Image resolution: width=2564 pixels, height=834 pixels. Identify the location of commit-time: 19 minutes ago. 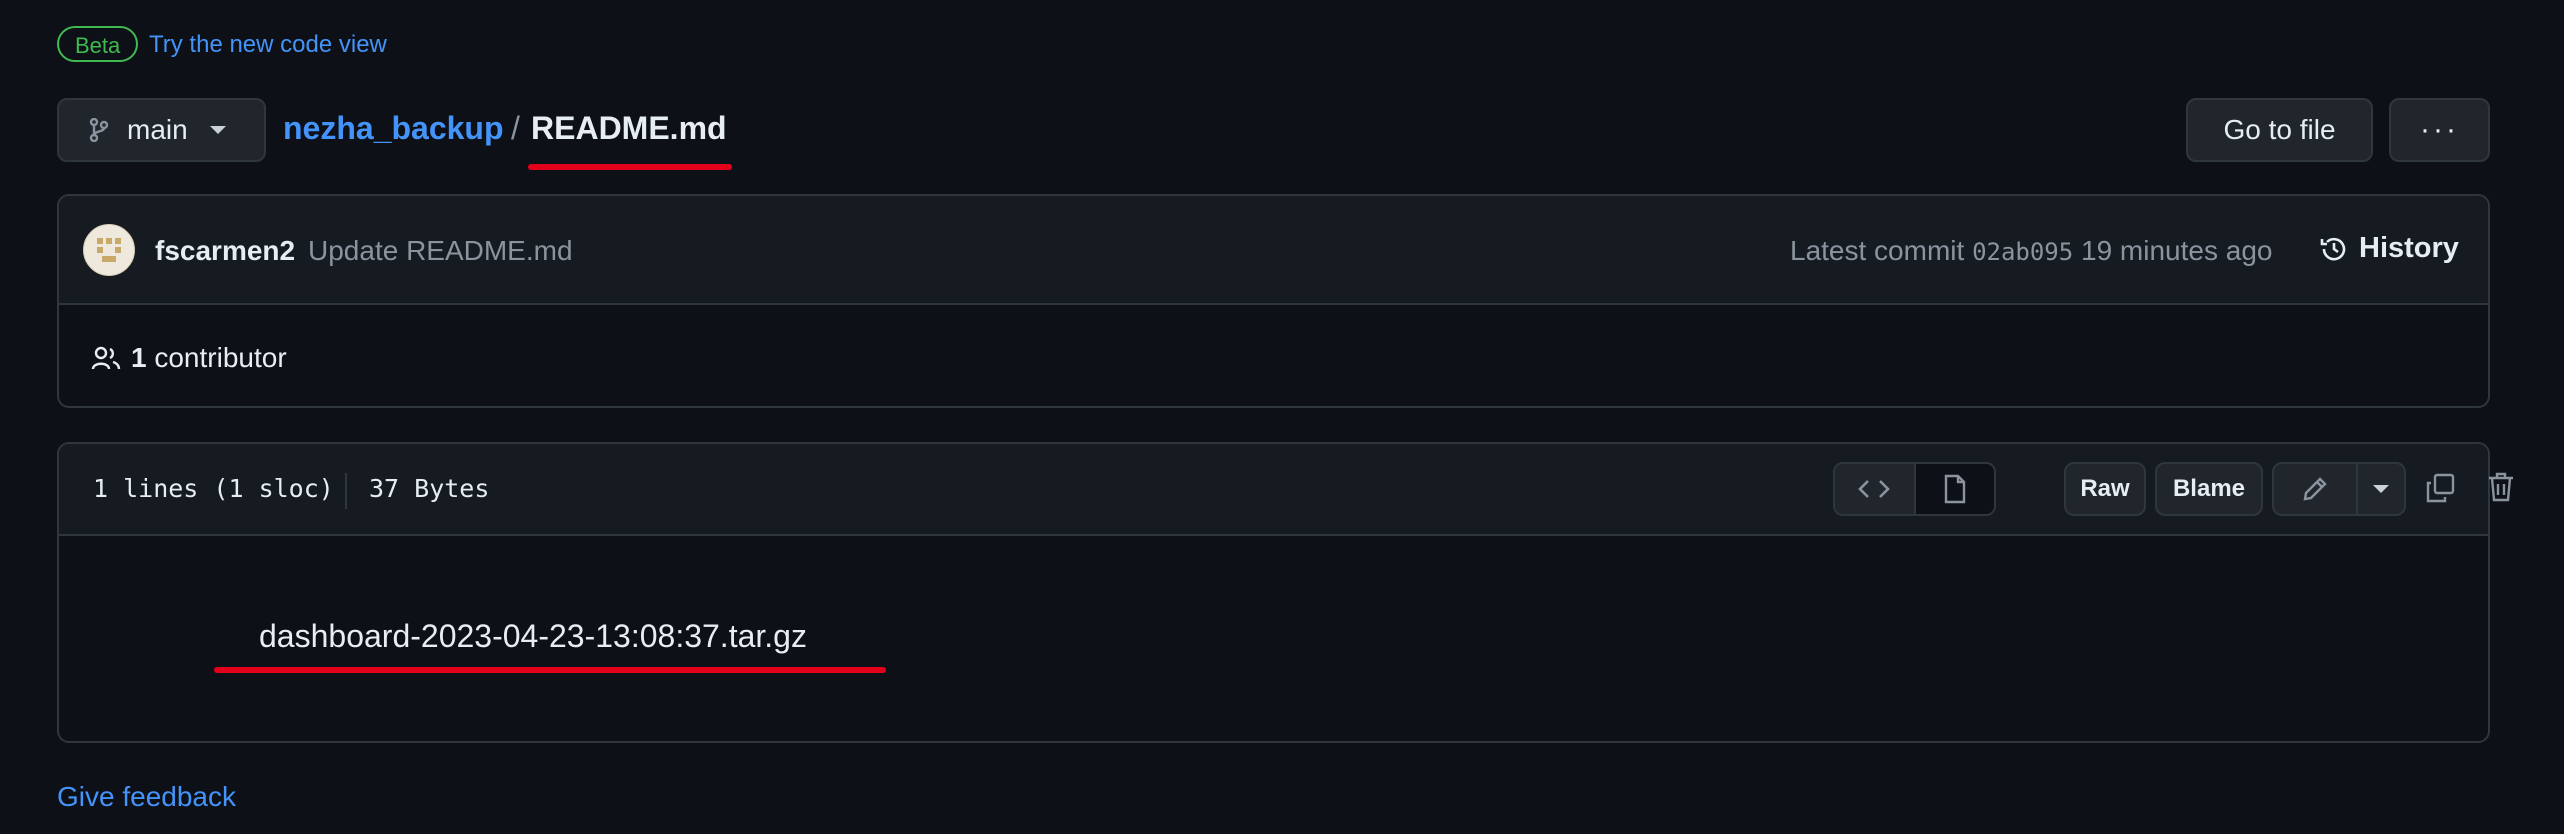
(2177, 250).